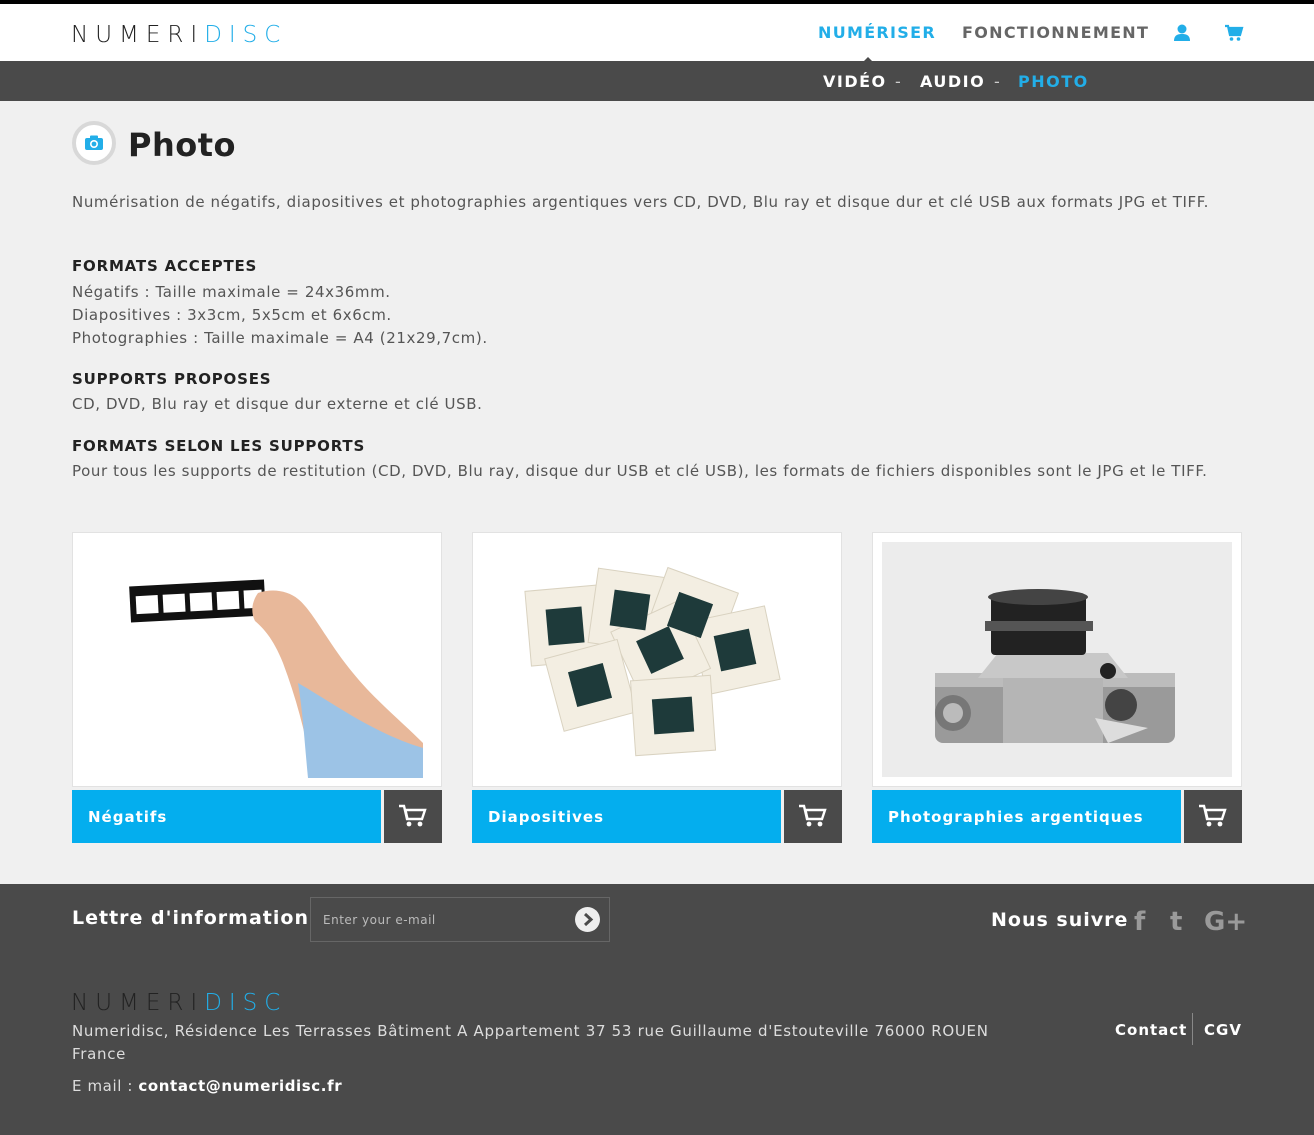 This screenshot has height=1135, width=1314. I want to click on subnav-photo: PHOTO, so click(1053, 82).